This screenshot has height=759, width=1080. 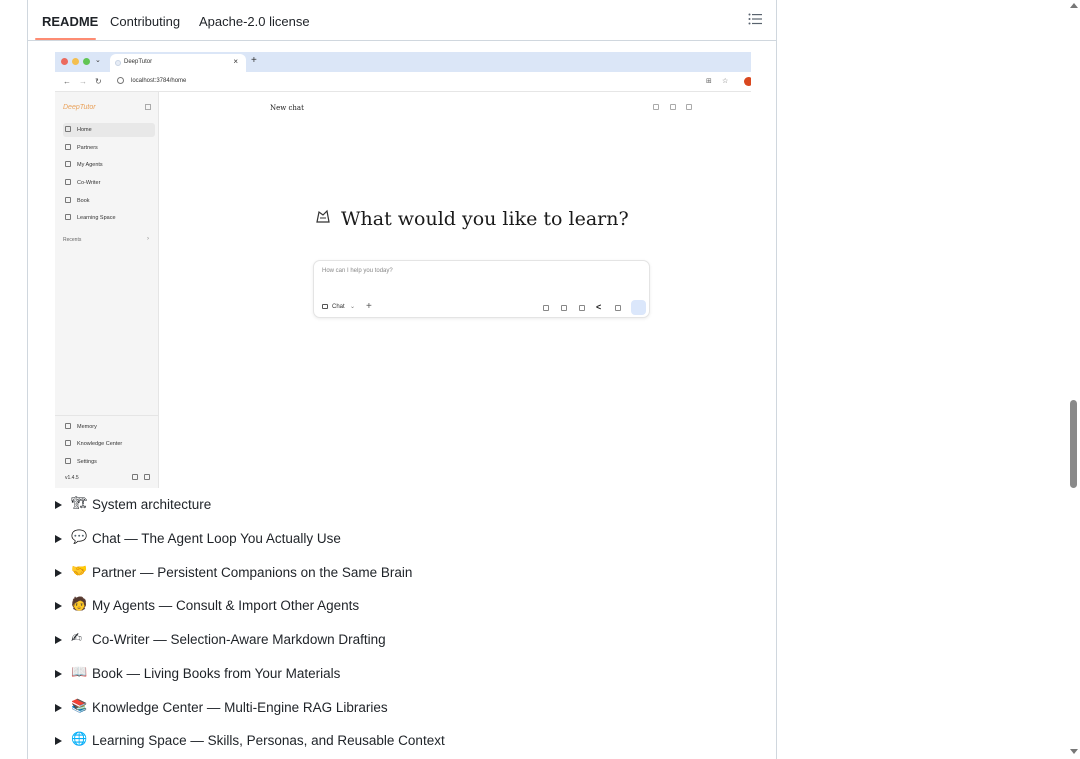 I want to click on grid-icon, so click(x=68, y=217).